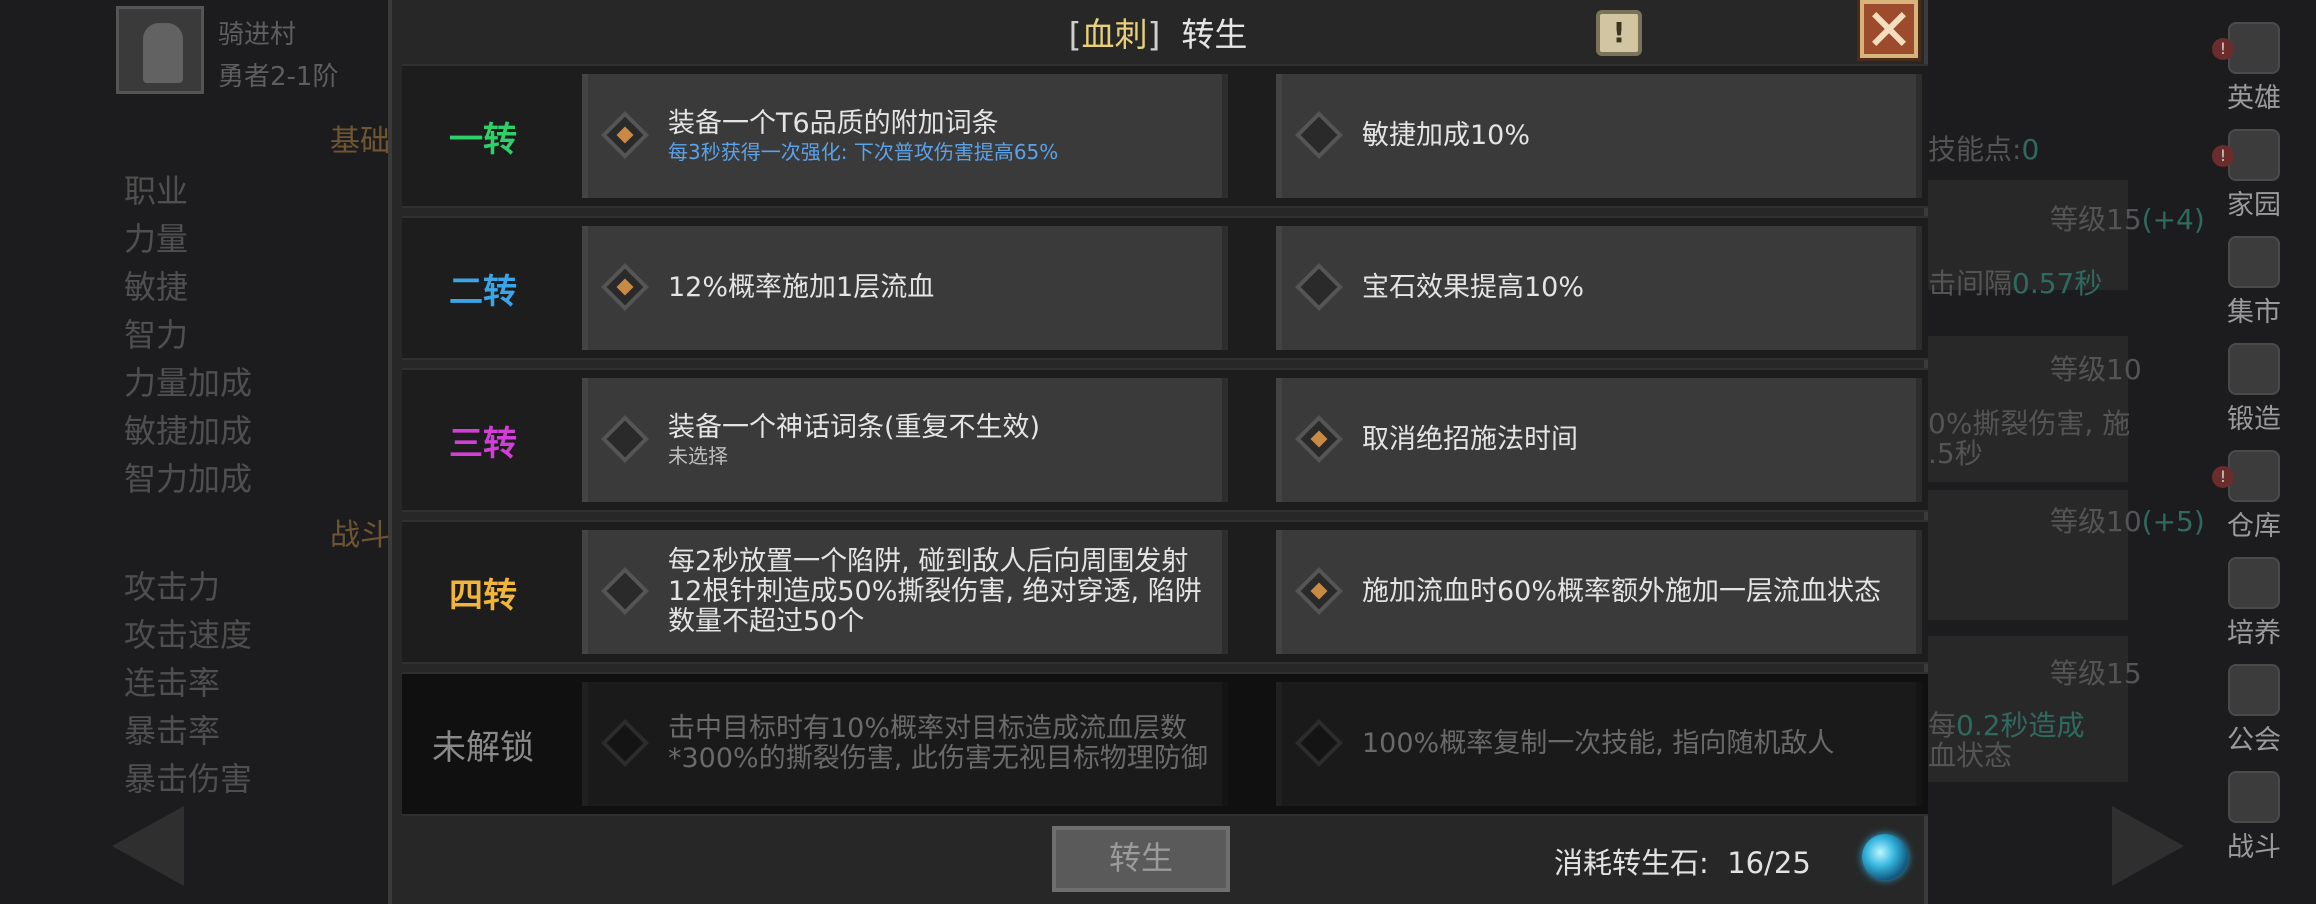  I want to click on skill-info-line: 等级15(+4), so click(2127, 219).